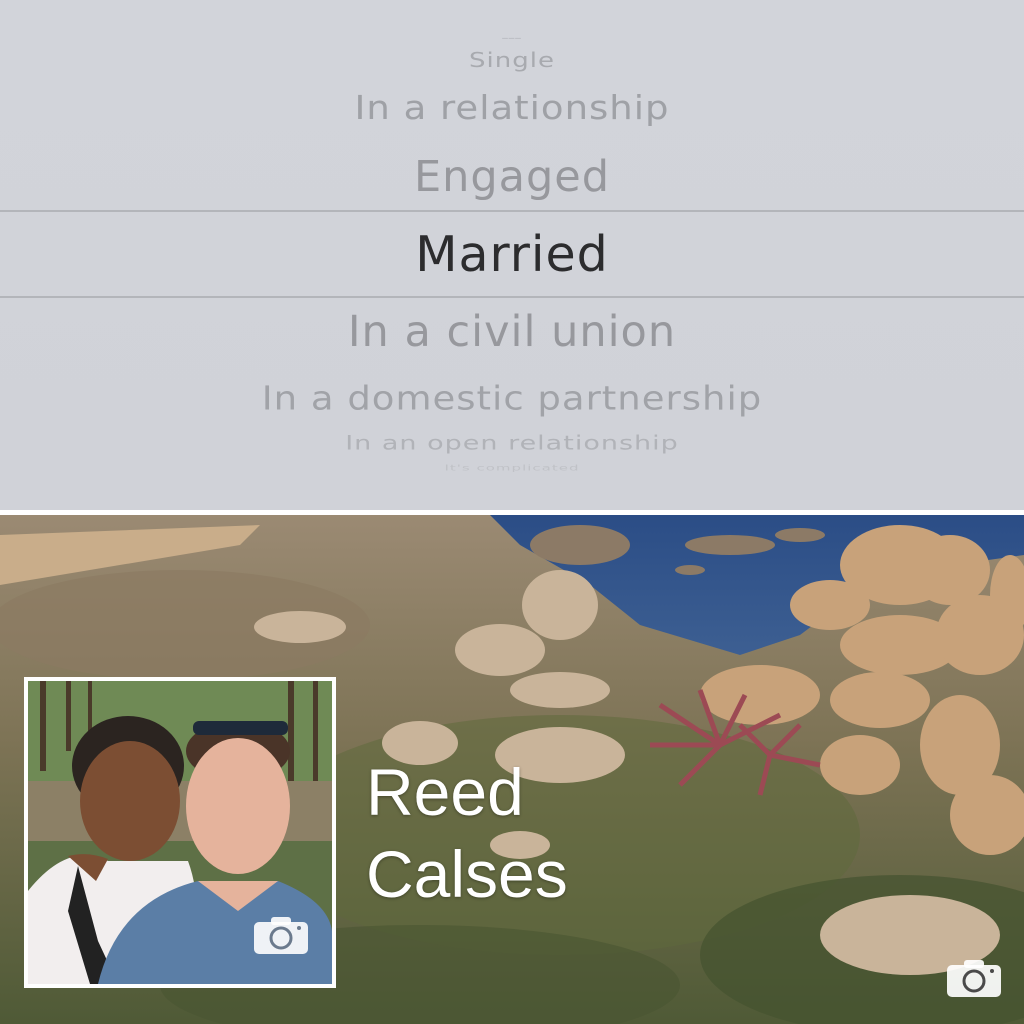  I want to click on picker-option-in-a-domestic-partnership: In a domestic partnership, so click(512, 399).